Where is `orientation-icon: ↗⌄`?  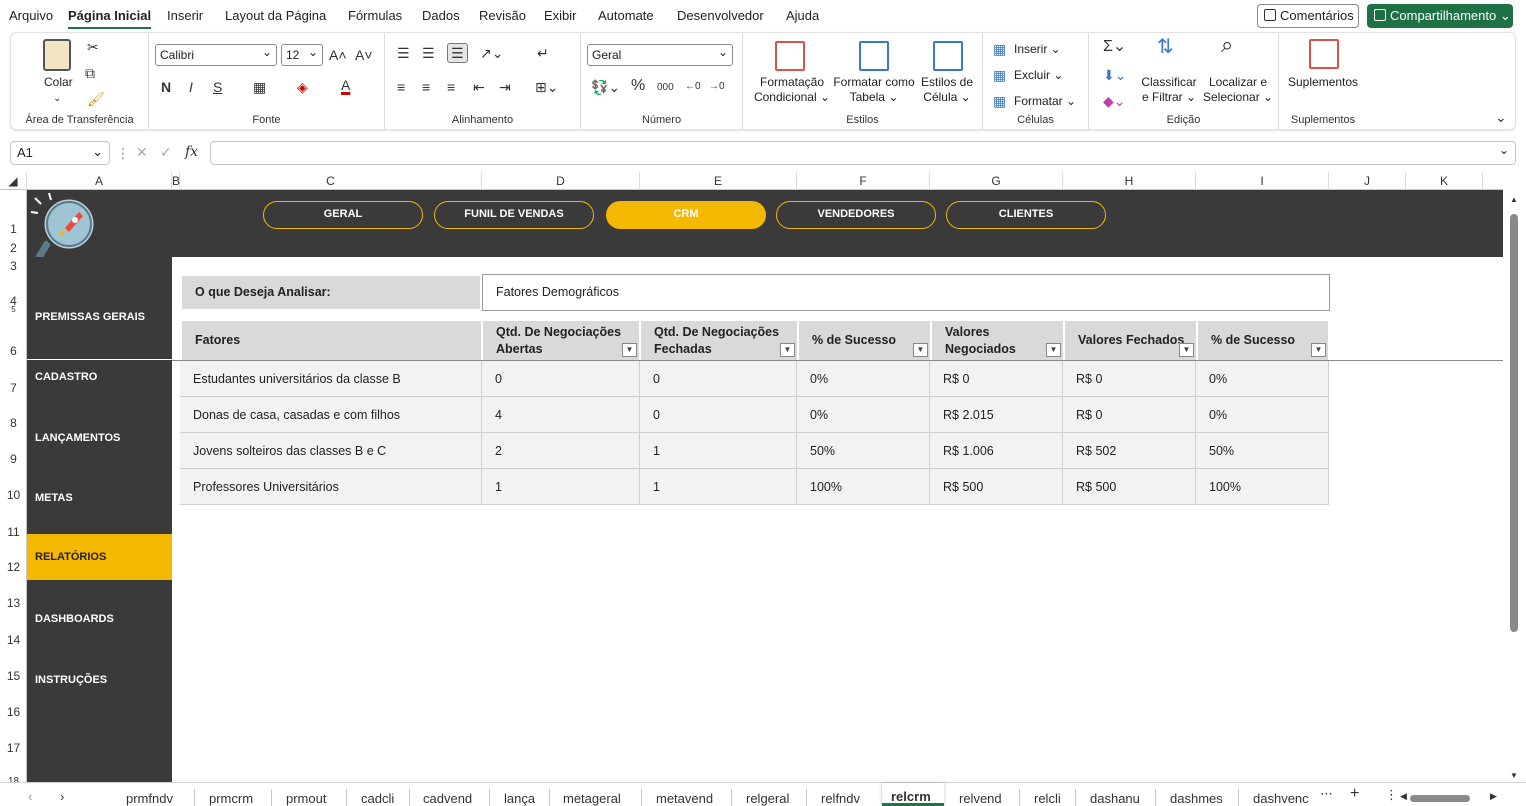
orientation-icon: ↗⌄ is located at coordinates (491, 53).